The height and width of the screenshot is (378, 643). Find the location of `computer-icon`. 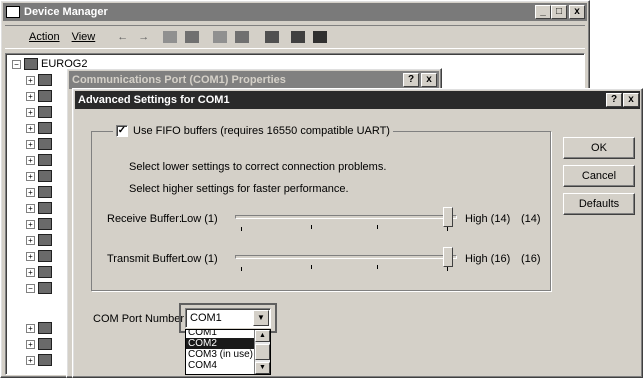

computer-icon is located at coordinates (31, 64).